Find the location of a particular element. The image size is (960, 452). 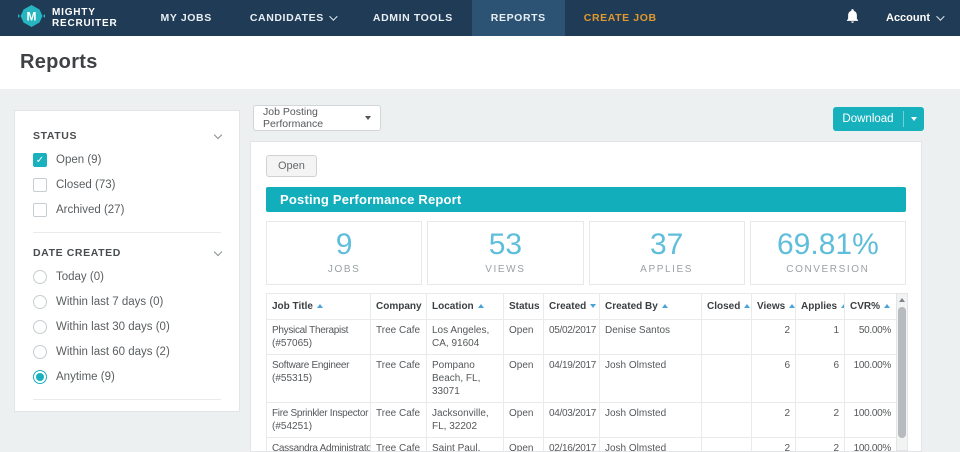

brand-name: MIGHTY RECRUITER is located at coordinates (85, 18).